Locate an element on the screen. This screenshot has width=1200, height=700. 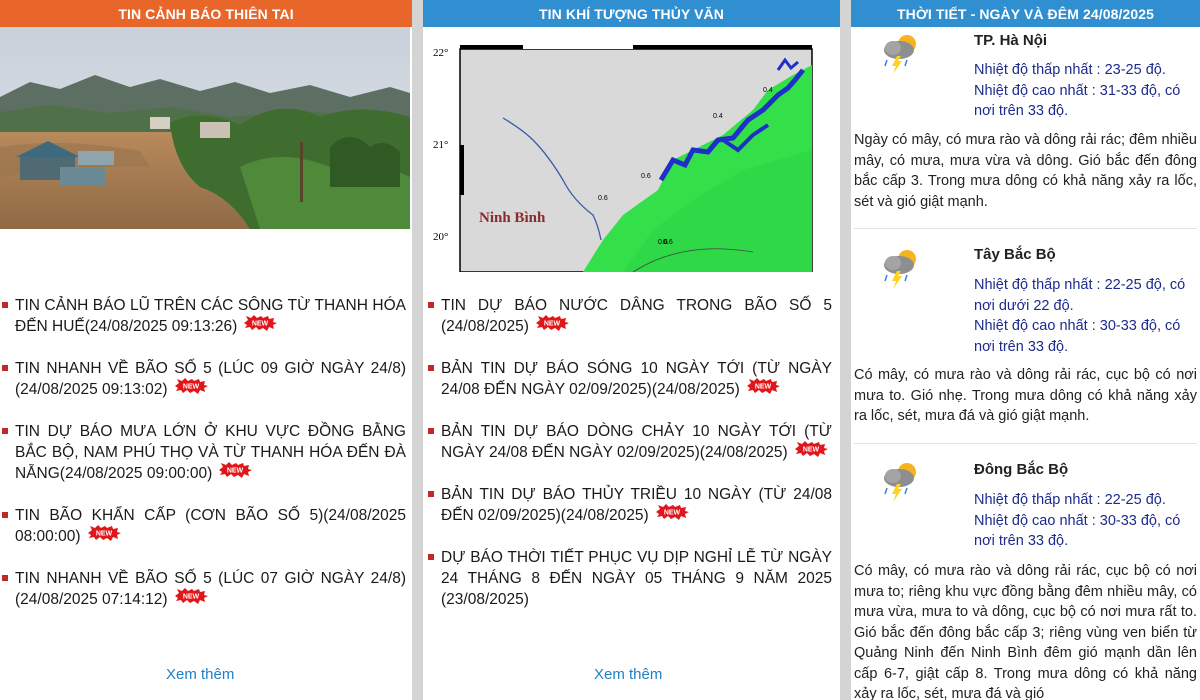
map-place-label: Ninh Bình is located at coordinates (512, 218).